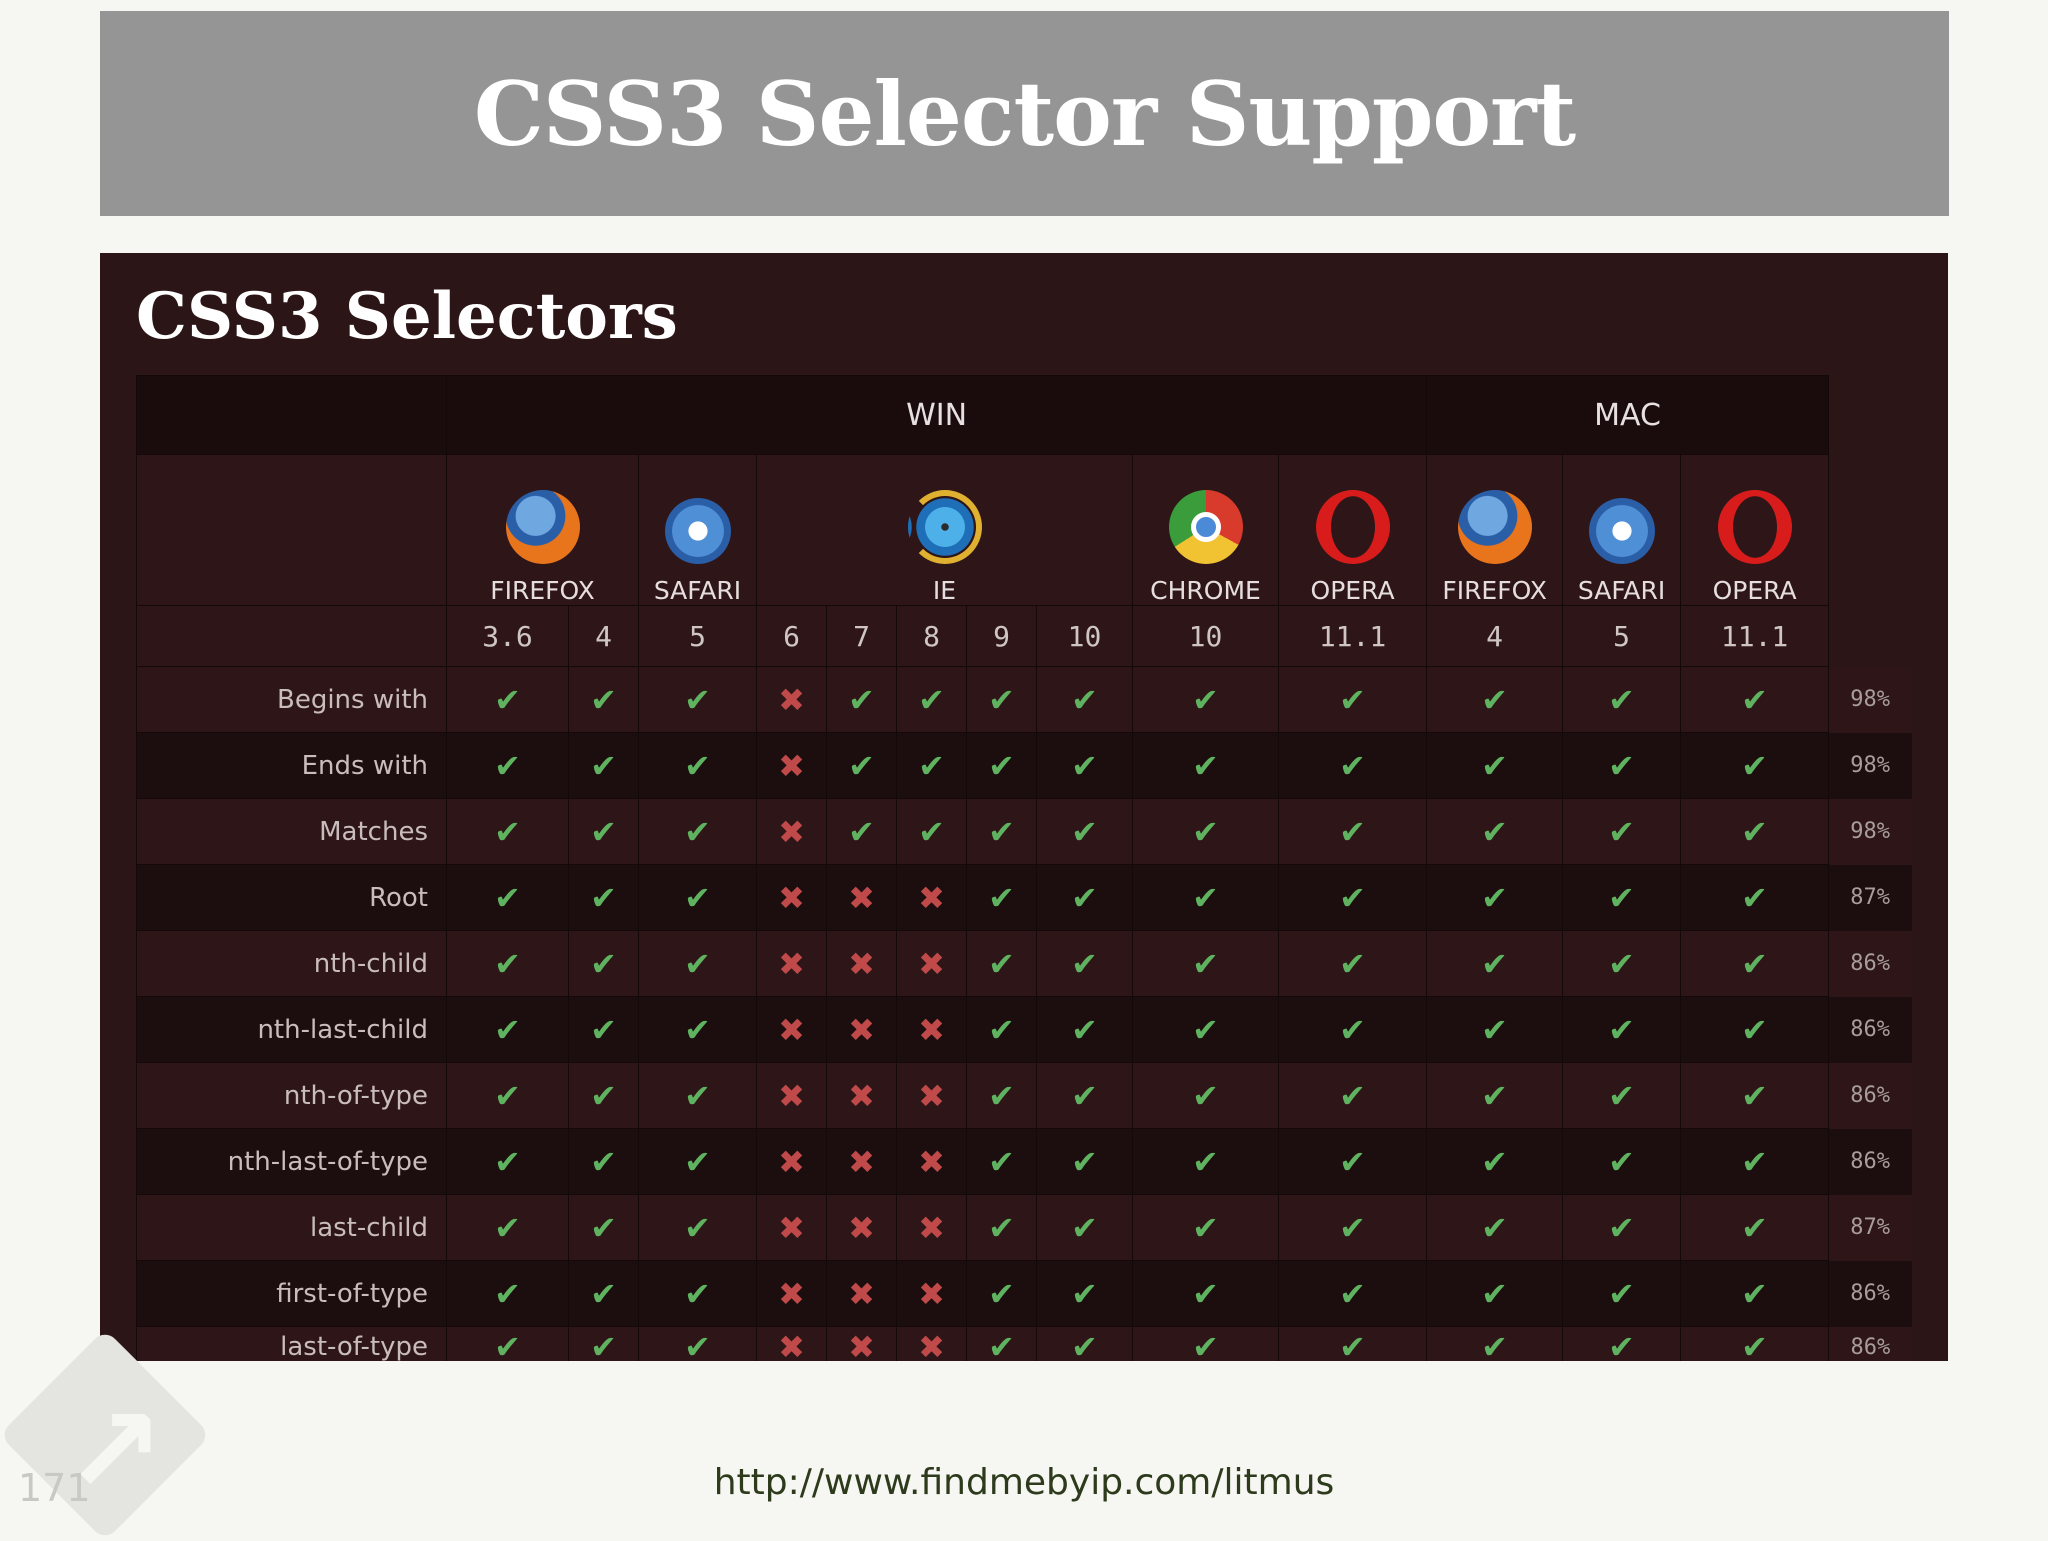  I want to click on version-cell: 7, so click(861, 636).